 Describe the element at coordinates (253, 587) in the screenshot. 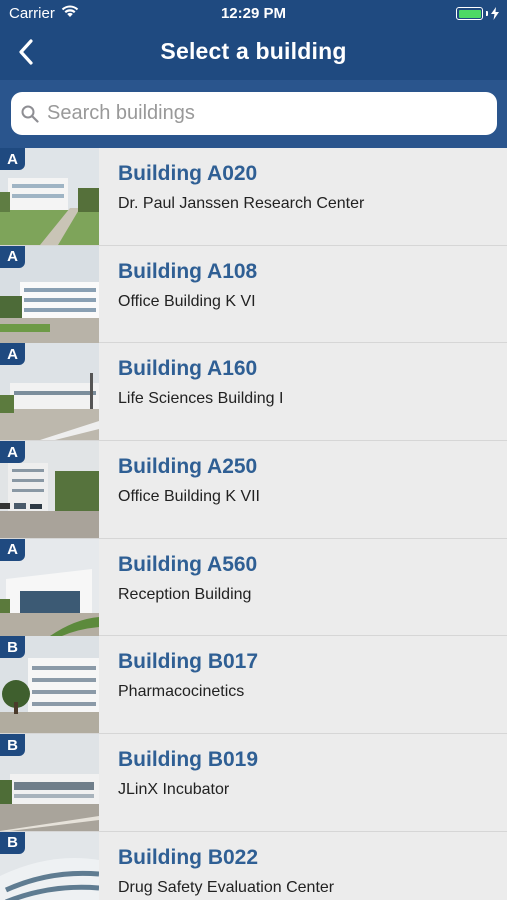

I see `building-list-item: A Building A560 Reception Building` at that location.